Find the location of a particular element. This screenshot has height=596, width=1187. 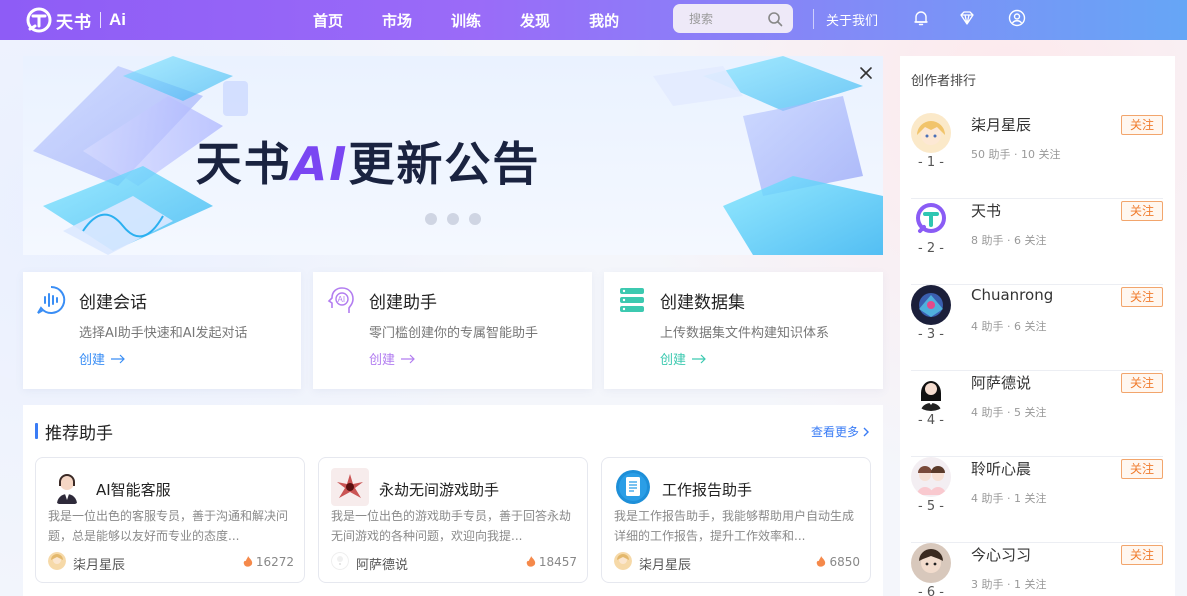

rank-number: - 1 - is located at coordinates (931, 162).